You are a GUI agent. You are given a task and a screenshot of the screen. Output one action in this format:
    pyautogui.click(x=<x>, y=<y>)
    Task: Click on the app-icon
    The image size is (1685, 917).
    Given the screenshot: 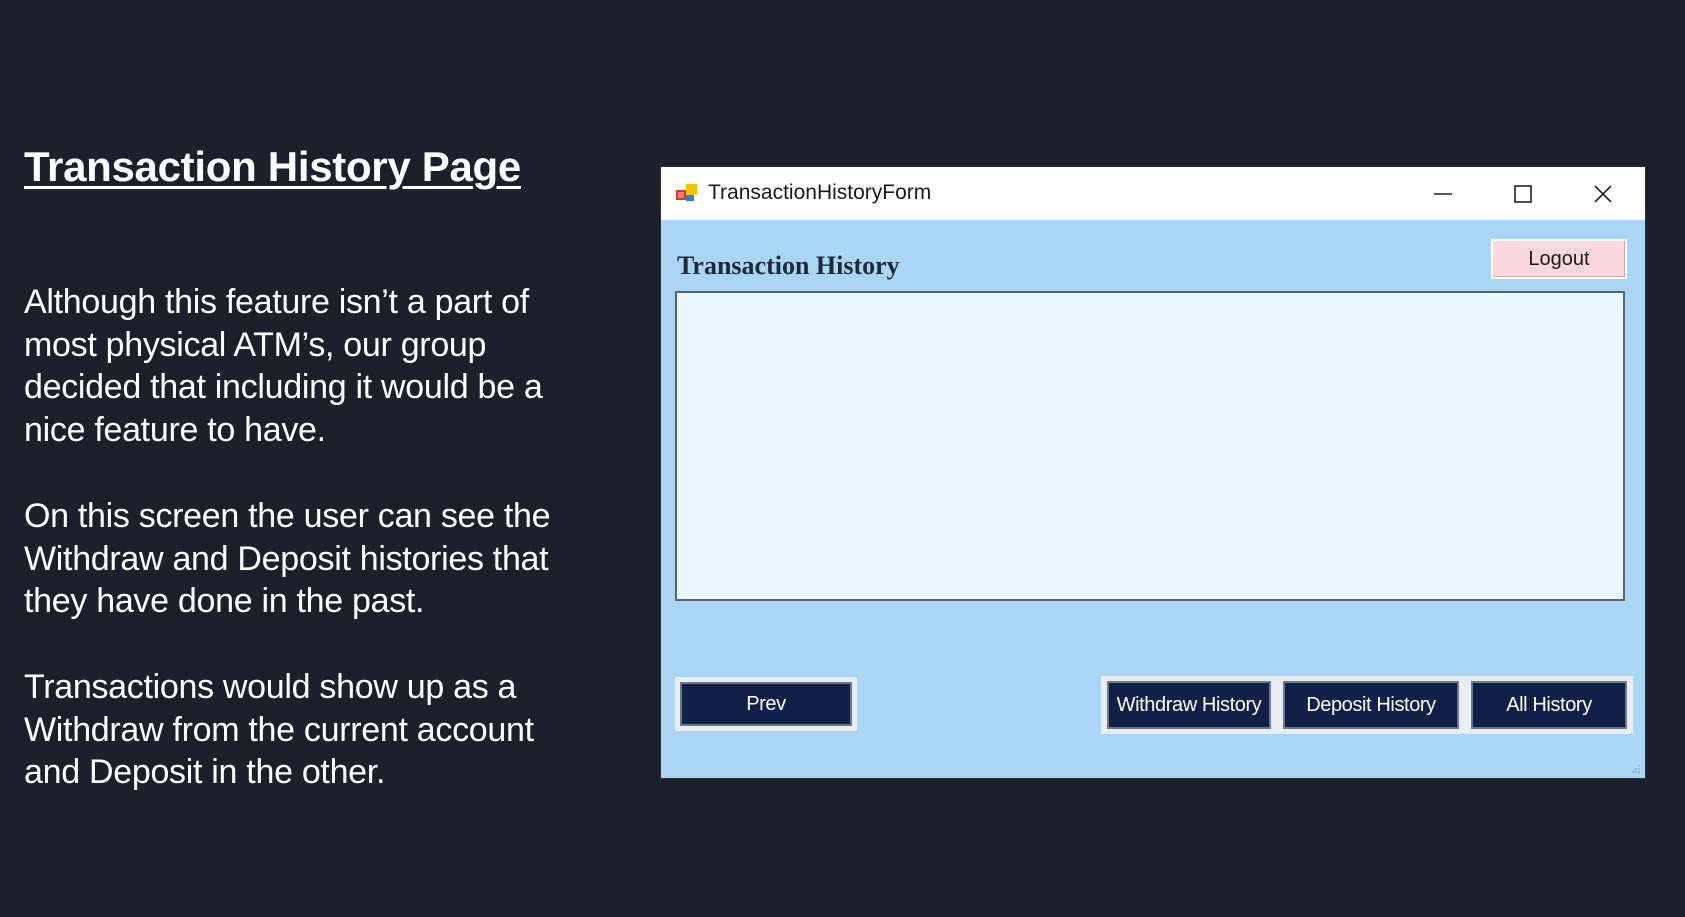 What is the action you would take?
    pyautogui.click(x=686, y=192)
    